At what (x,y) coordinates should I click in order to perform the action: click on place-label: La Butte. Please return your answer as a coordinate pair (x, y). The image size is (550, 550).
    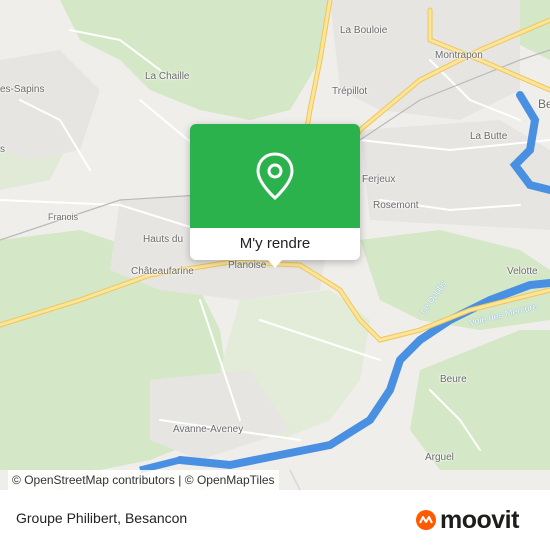
    Looking at the image, I should click on (489, 136).